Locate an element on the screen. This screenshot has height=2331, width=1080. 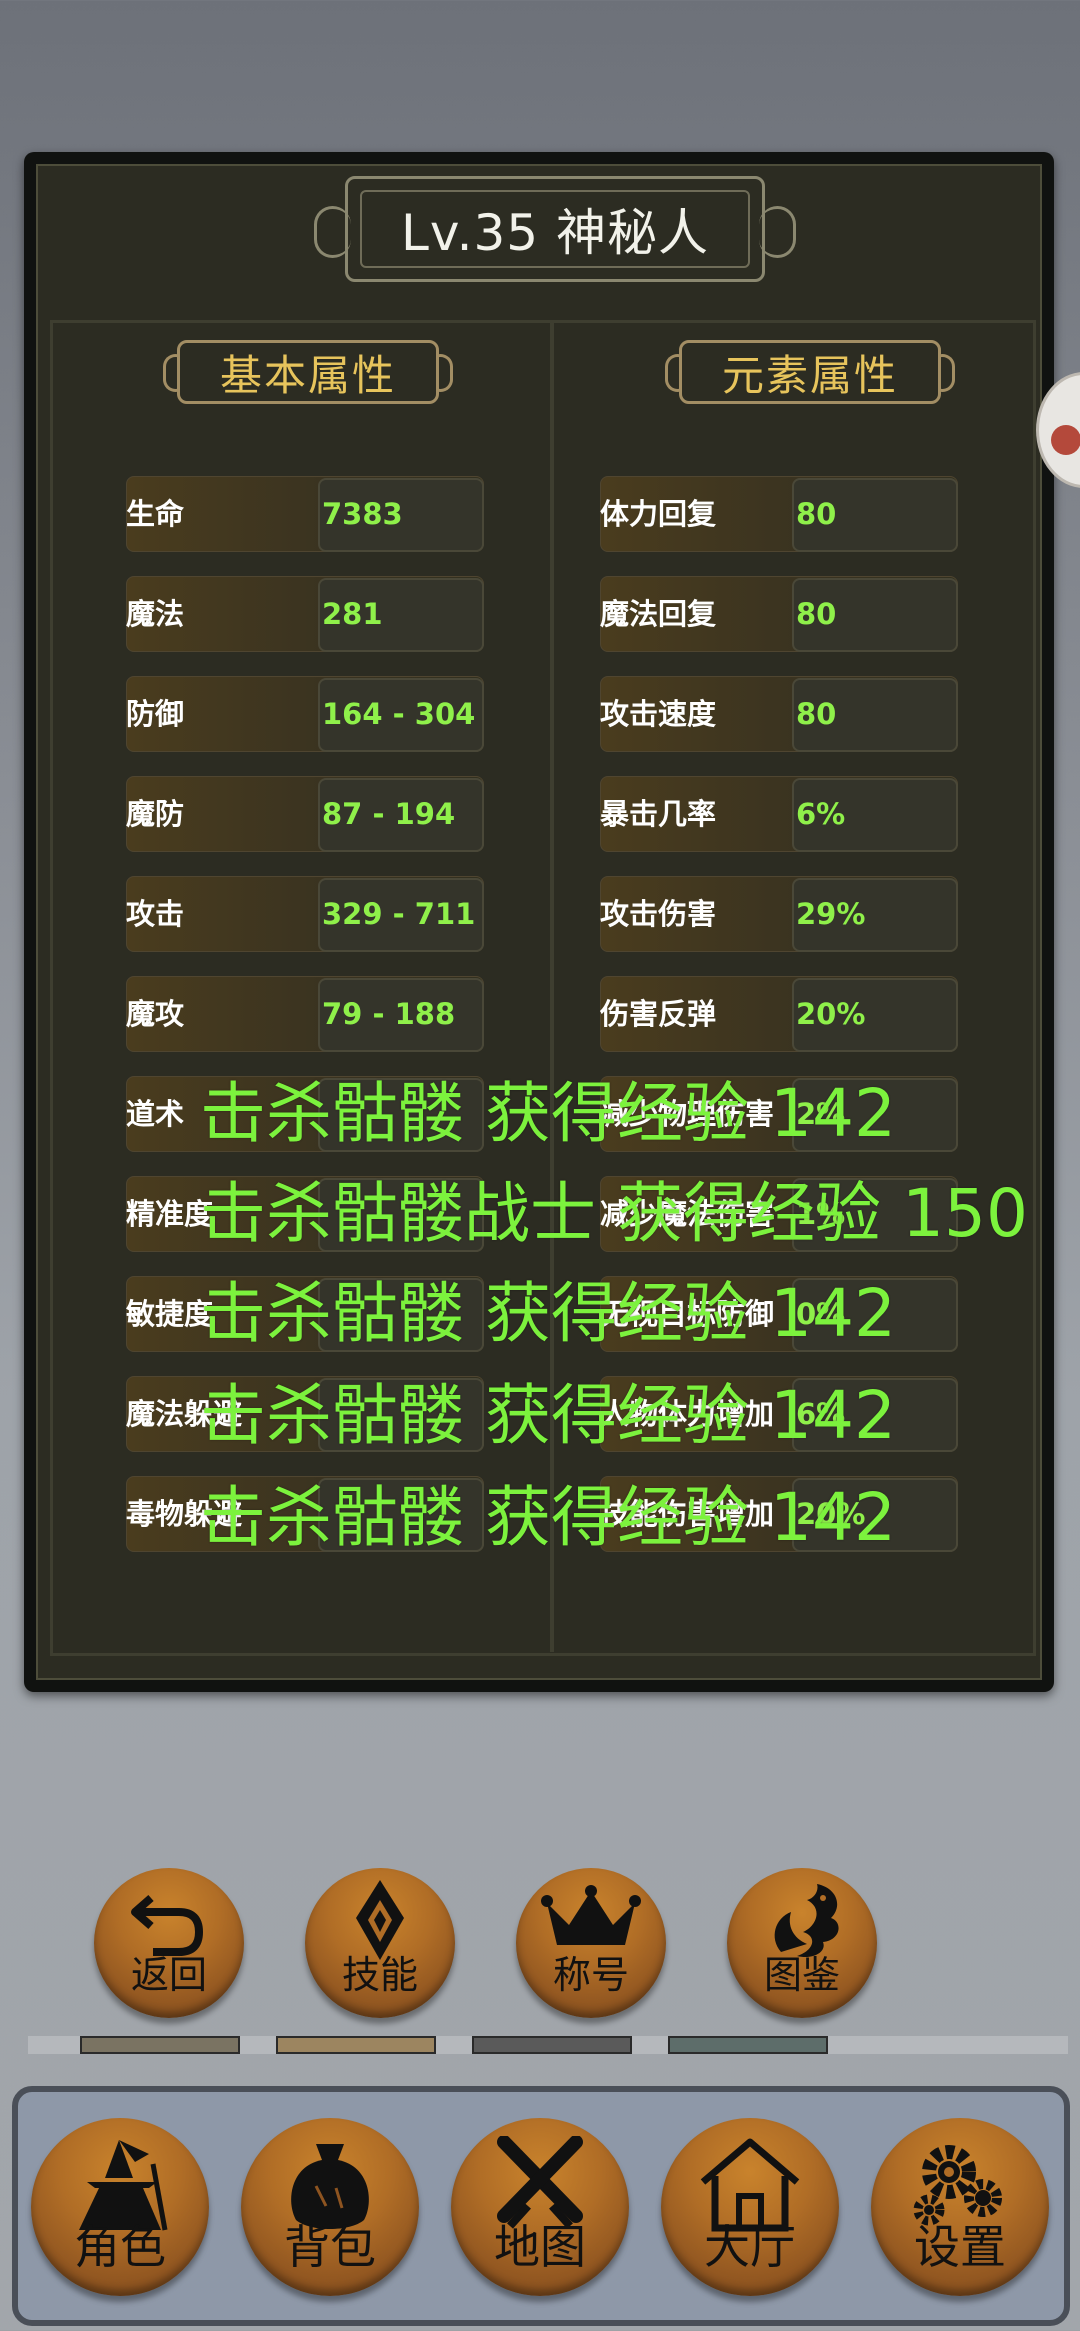
nav-settings-label: 设置 is located at coordinates (960, 2247).